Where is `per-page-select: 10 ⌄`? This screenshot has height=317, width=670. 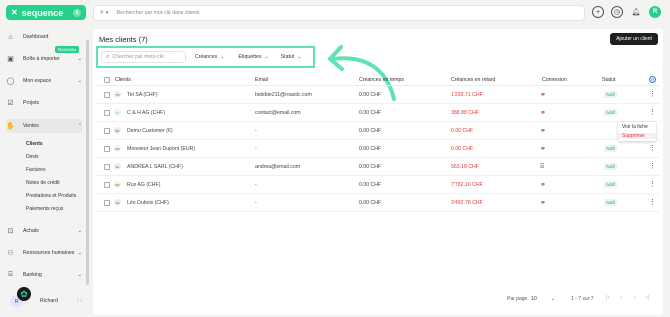
per-page-select: 10 ⌄ is located at coordinates (543, 298).